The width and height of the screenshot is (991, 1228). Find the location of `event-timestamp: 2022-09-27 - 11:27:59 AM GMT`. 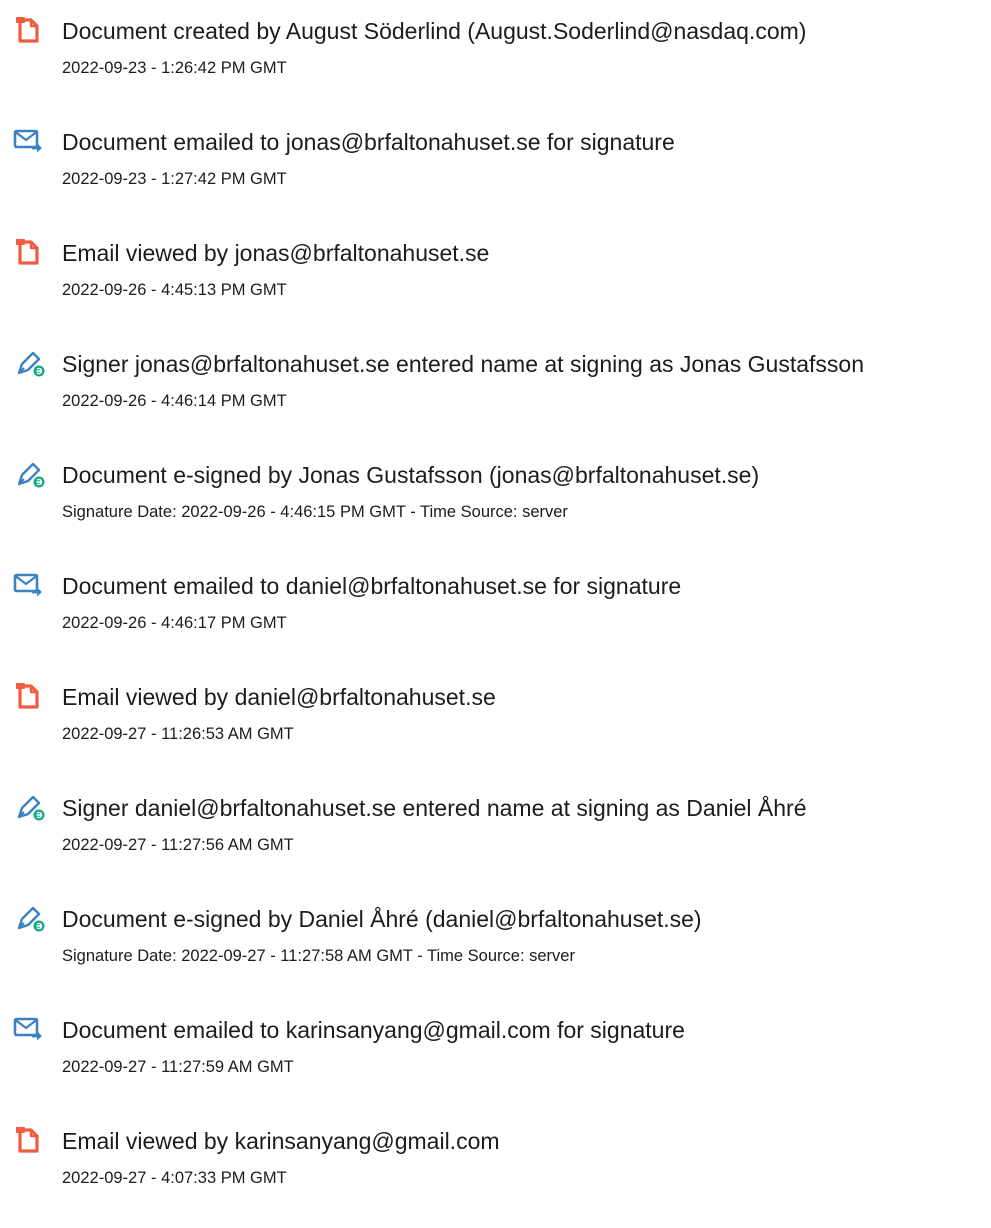

event-timestamp: 2022-09-27 - 11:27:59 AM GMT is located at coordinates (178, 1067).